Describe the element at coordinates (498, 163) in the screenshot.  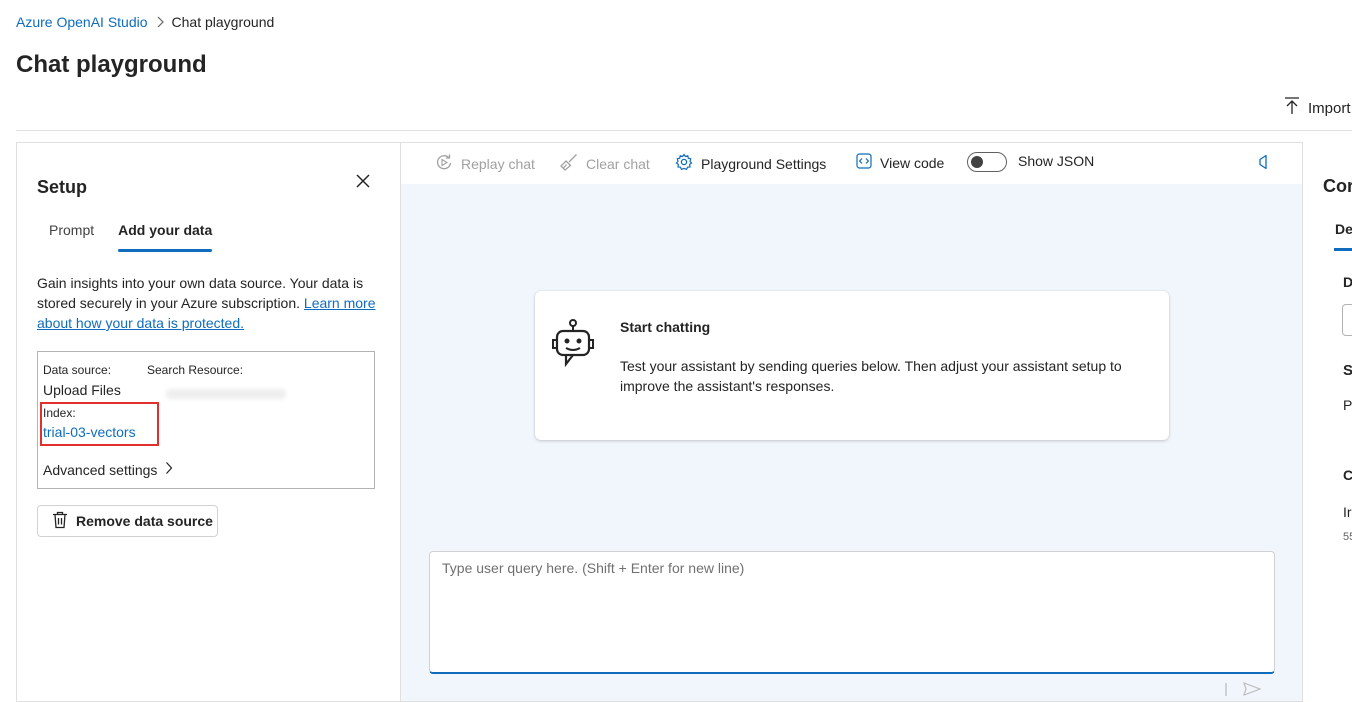
I see `replay-chat-label: Replay chat` at that location.